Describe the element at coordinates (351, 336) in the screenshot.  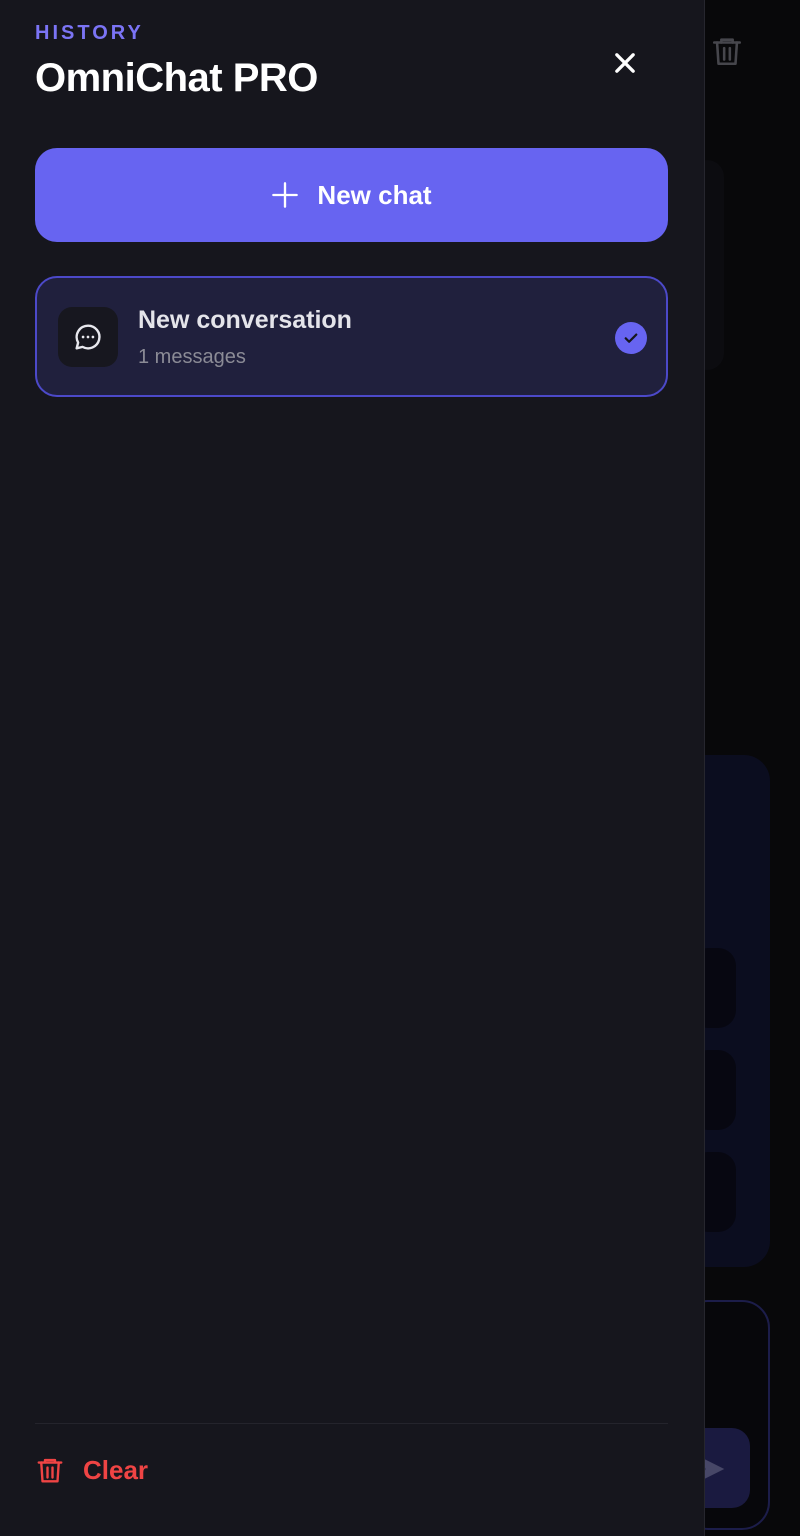
I see `conversation-item: New conversation 1 messages` at that location.